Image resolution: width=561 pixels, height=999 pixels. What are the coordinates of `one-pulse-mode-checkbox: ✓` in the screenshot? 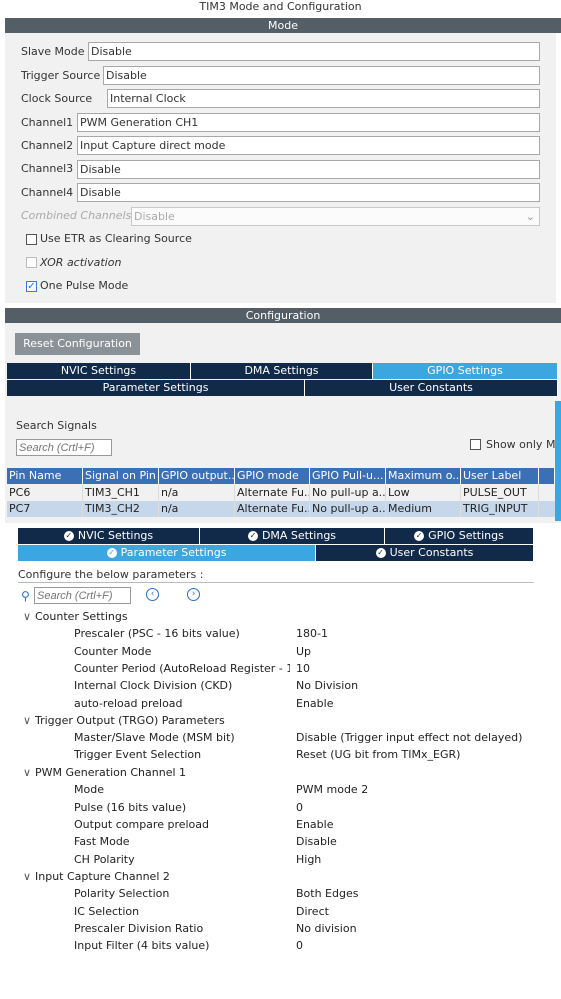 It's located at (31, 286).